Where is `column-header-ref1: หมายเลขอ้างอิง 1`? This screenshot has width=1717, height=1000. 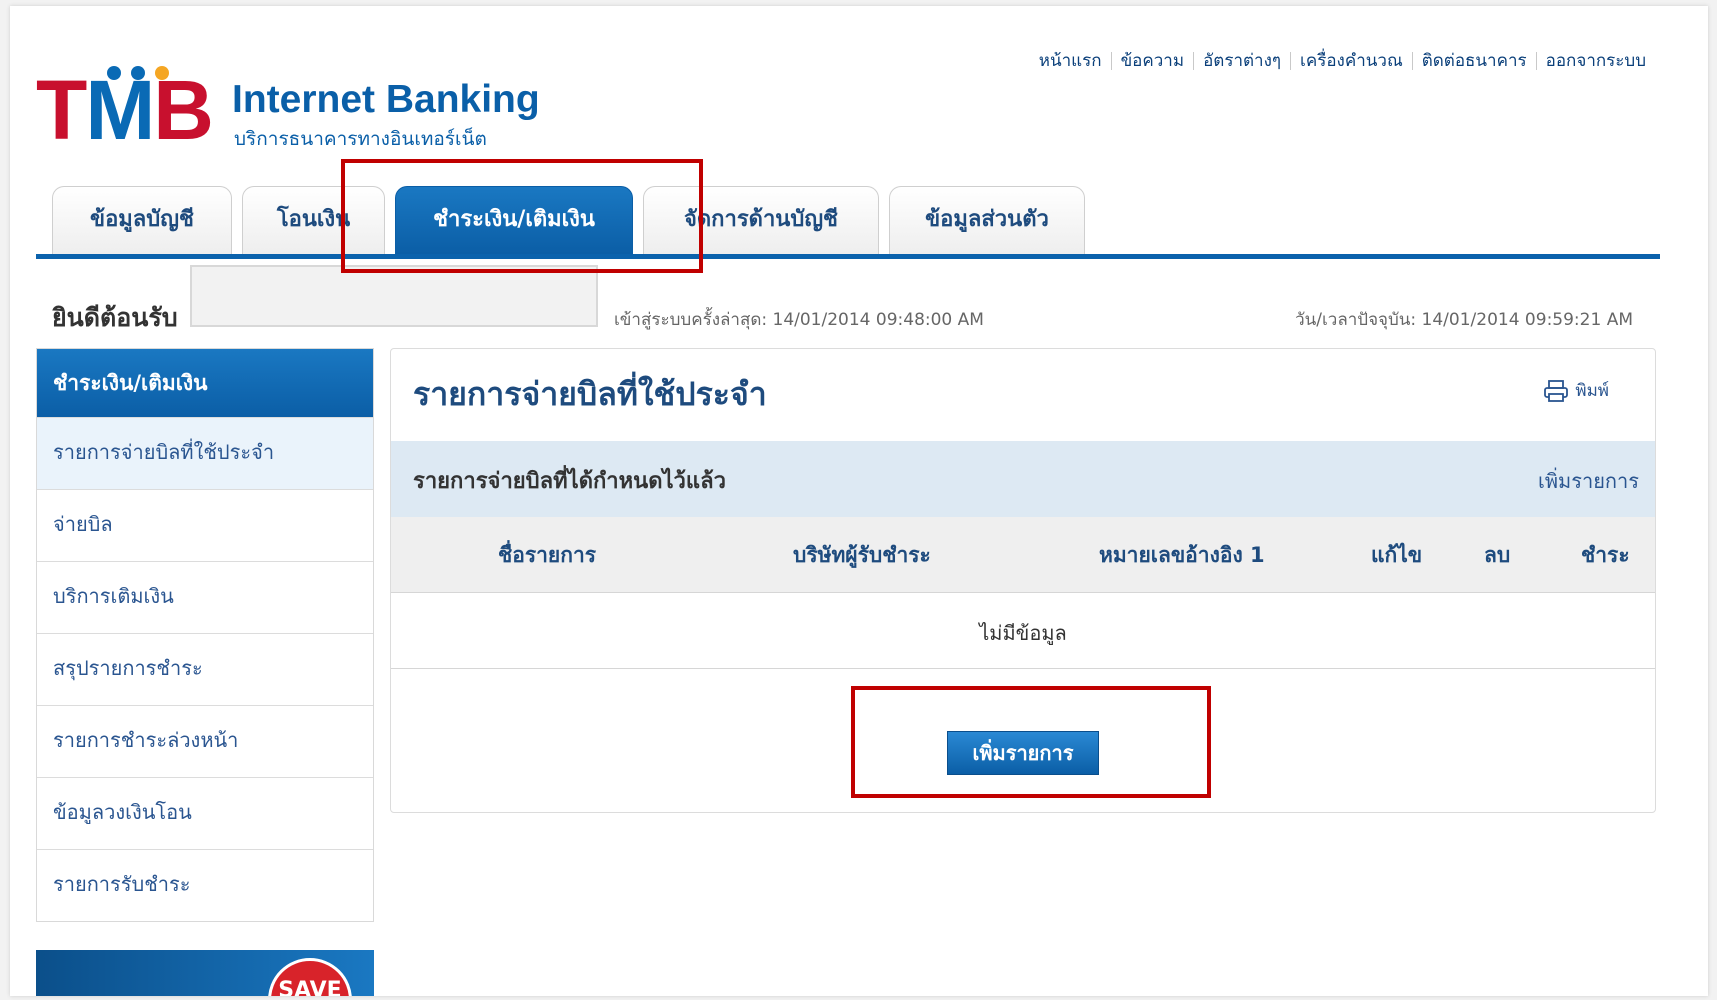 column-header-ref1: หมายเลขอ้างอิง 1 is located at coordinates (1182, 555).